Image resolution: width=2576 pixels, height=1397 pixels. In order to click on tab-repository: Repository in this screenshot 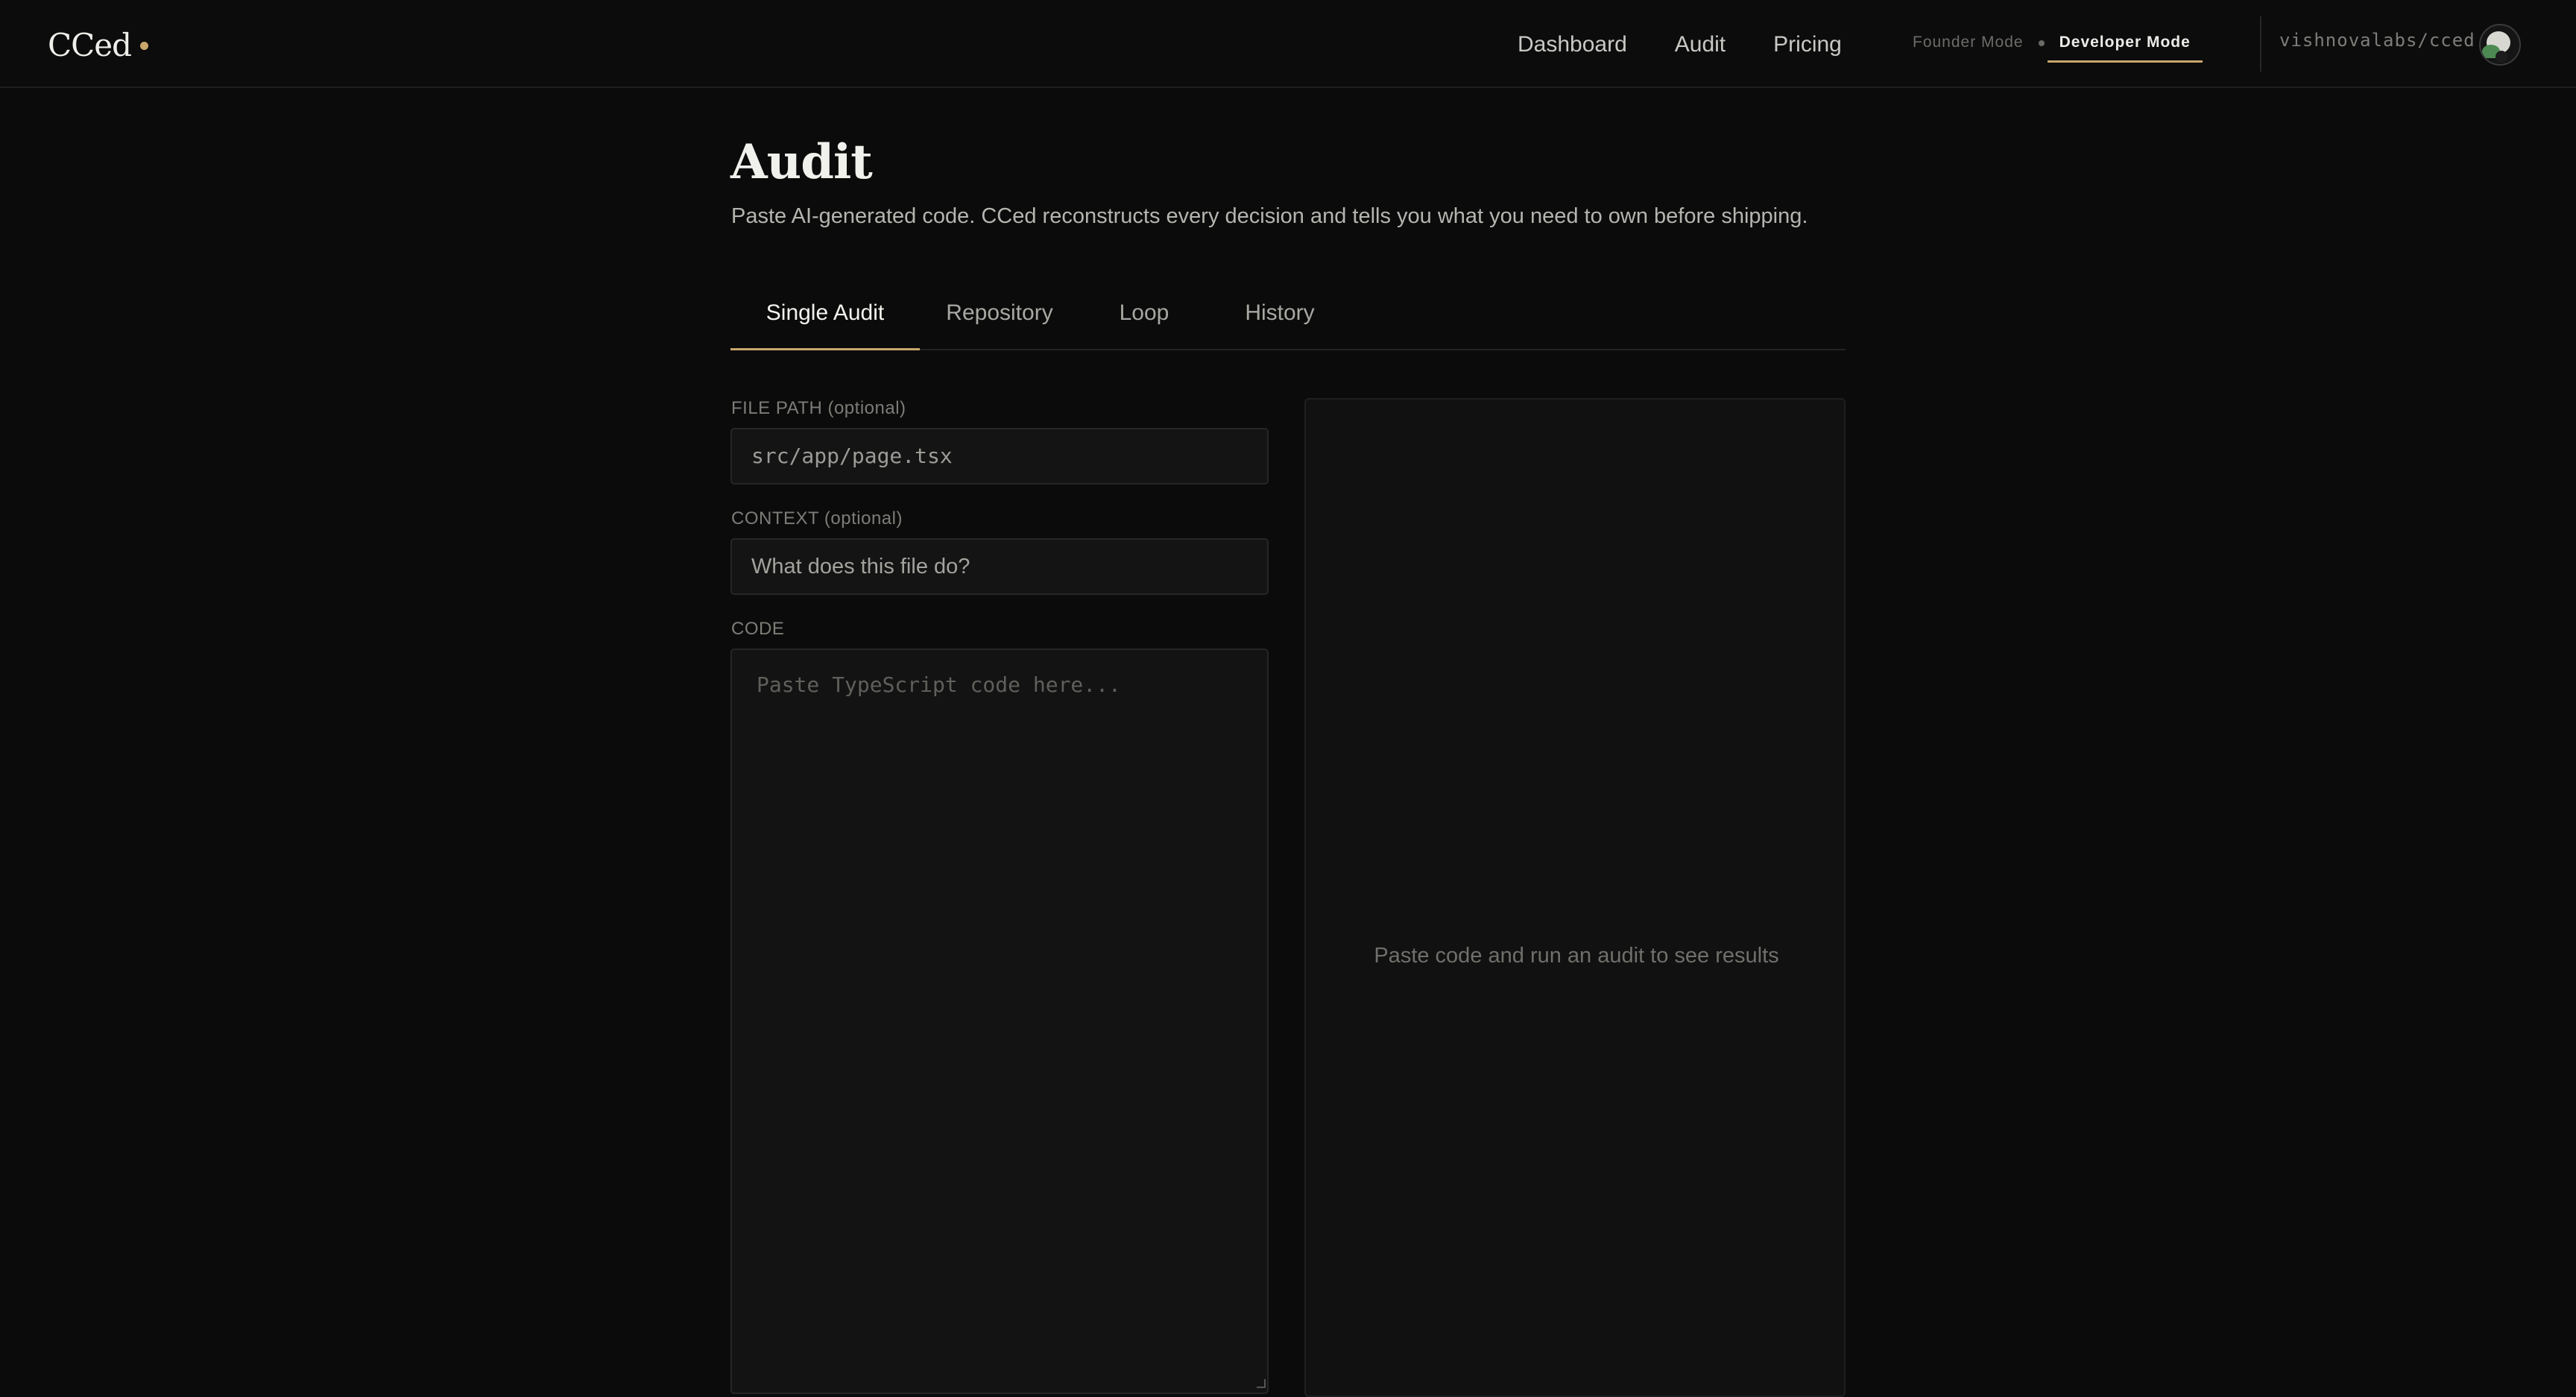, I will do `click(1000, 320)`.